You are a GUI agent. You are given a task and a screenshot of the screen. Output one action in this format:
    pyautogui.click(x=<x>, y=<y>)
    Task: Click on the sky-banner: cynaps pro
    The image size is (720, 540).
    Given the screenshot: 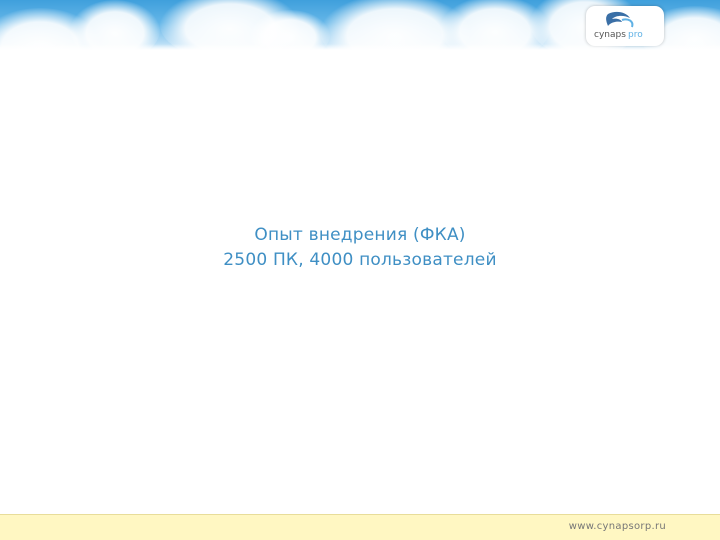 What is the action you would take?
    pyautogui.click(x=360, y=25)
    